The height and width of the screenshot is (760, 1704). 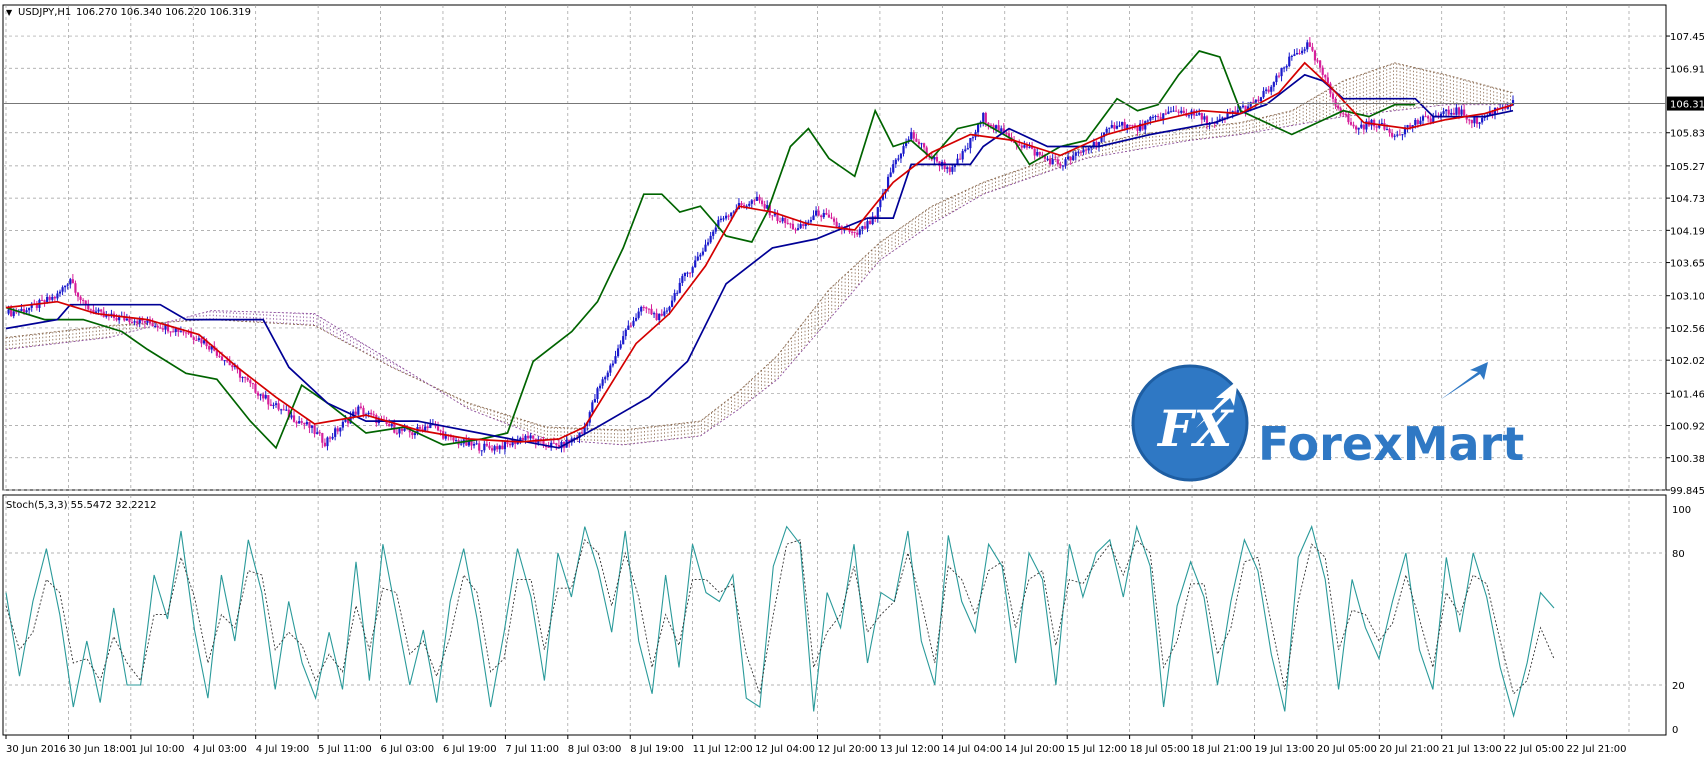 What do you see at coordinates (81, 505) in the screenshot?
I see `stoch-label: Stoch(5,3,3) 55.5472 32.2212` at bounding box center [81, 505].